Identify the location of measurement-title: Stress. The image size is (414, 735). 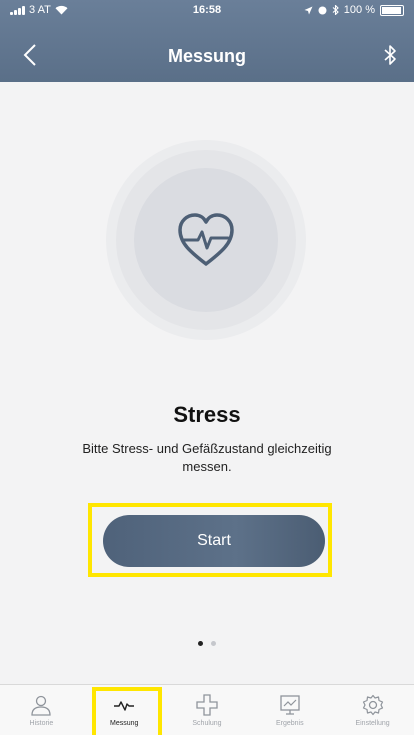
(207, 414).